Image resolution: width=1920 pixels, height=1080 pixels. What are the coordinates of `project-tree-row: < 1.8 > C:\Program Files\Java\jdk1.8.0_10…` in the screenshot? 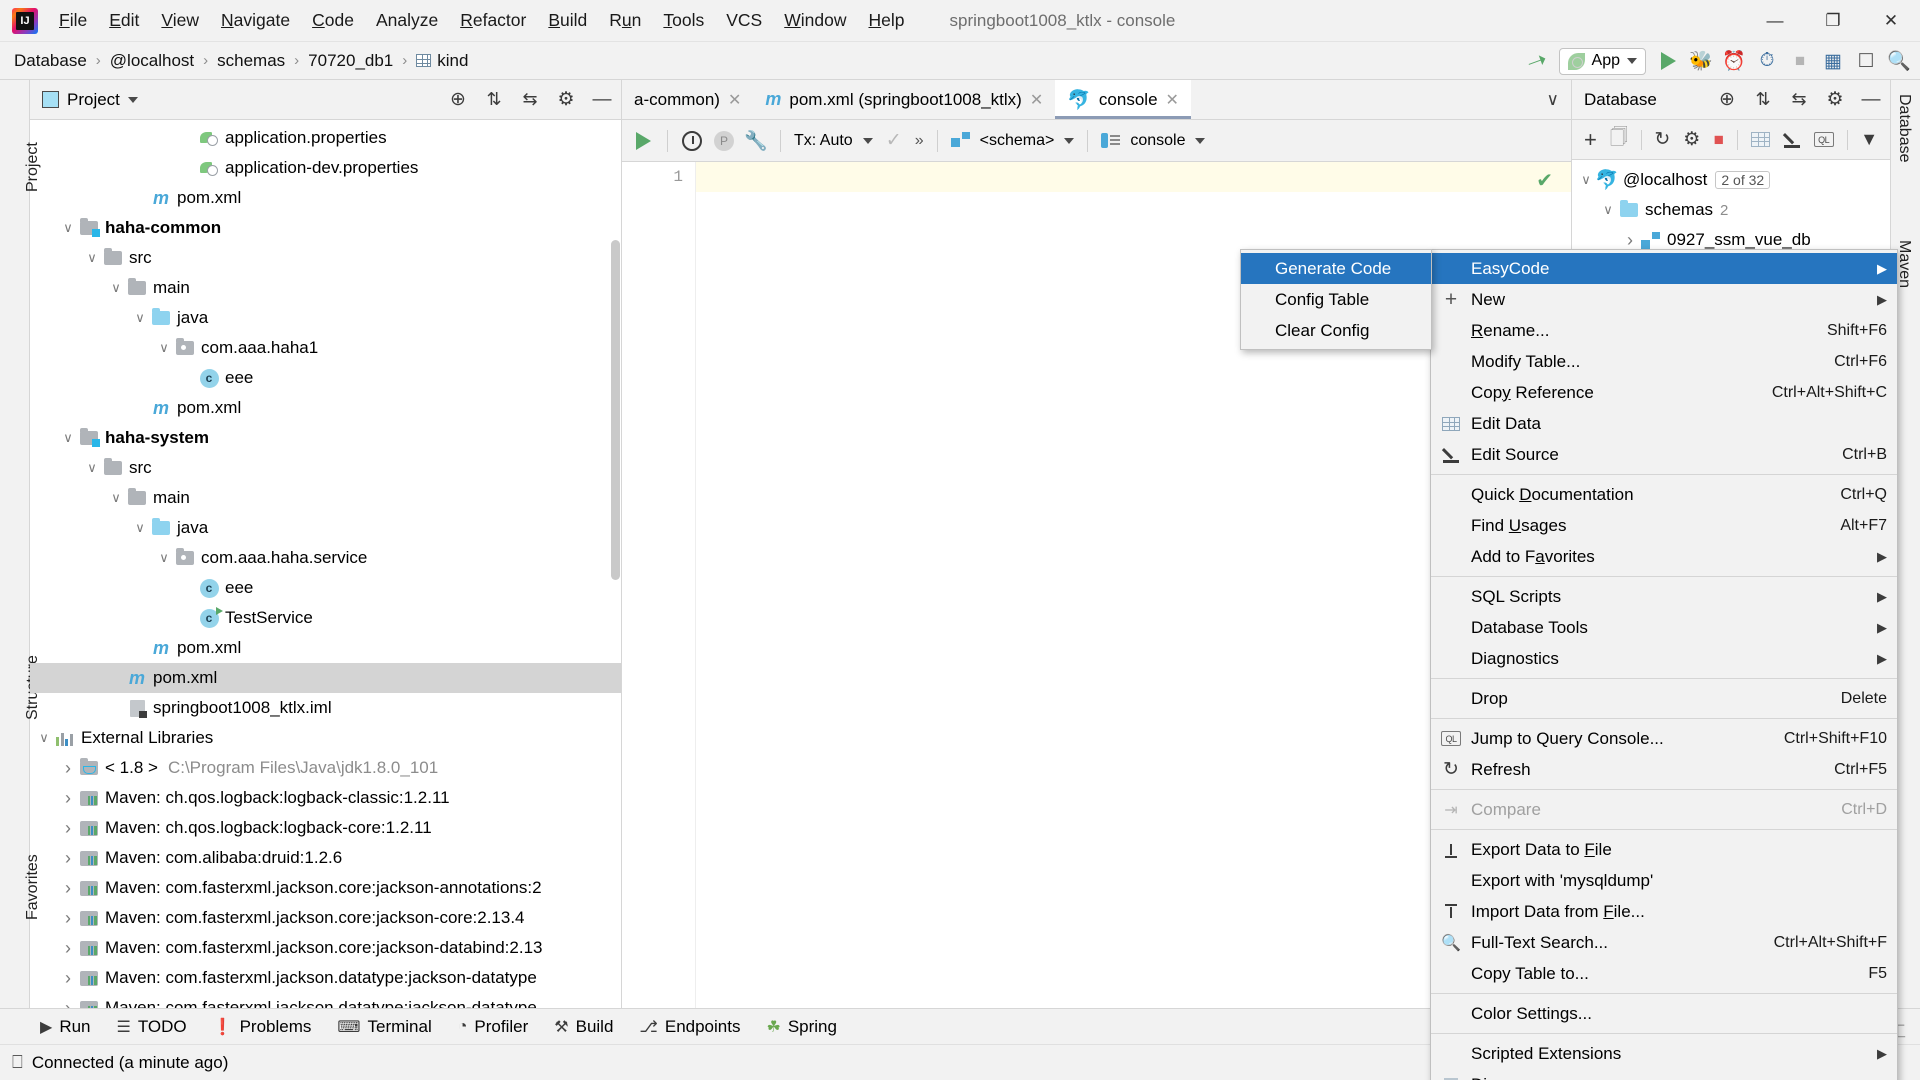 It's located at (325, 768).